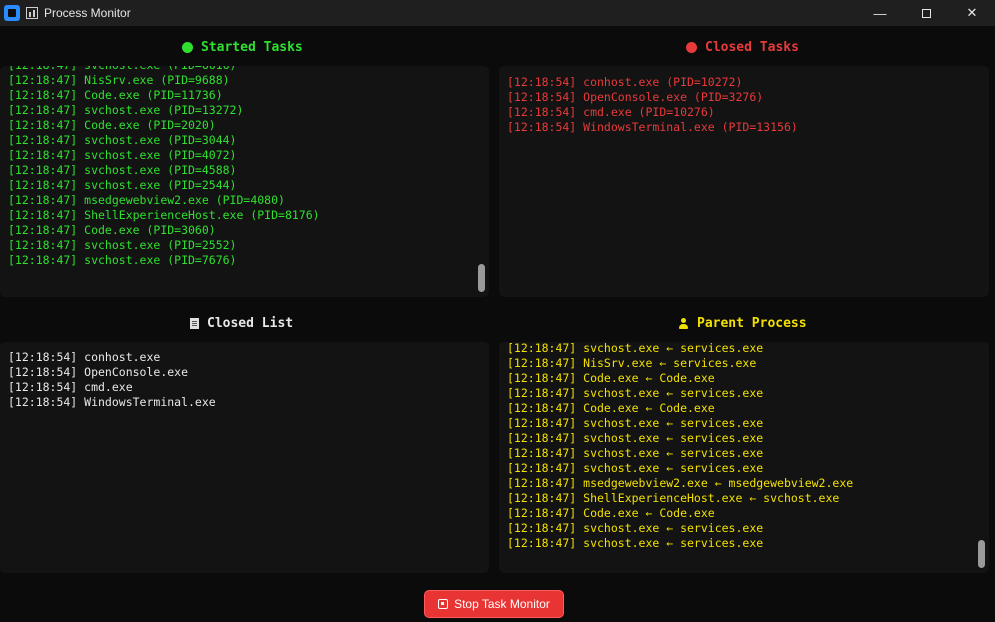 This screenshot has height=622, width=995. Describe the element at coordinates (625, 82) in the screenshot. I see `closed-task-line: [12:18:54] conhost.exe (PID=10272)` at that location.